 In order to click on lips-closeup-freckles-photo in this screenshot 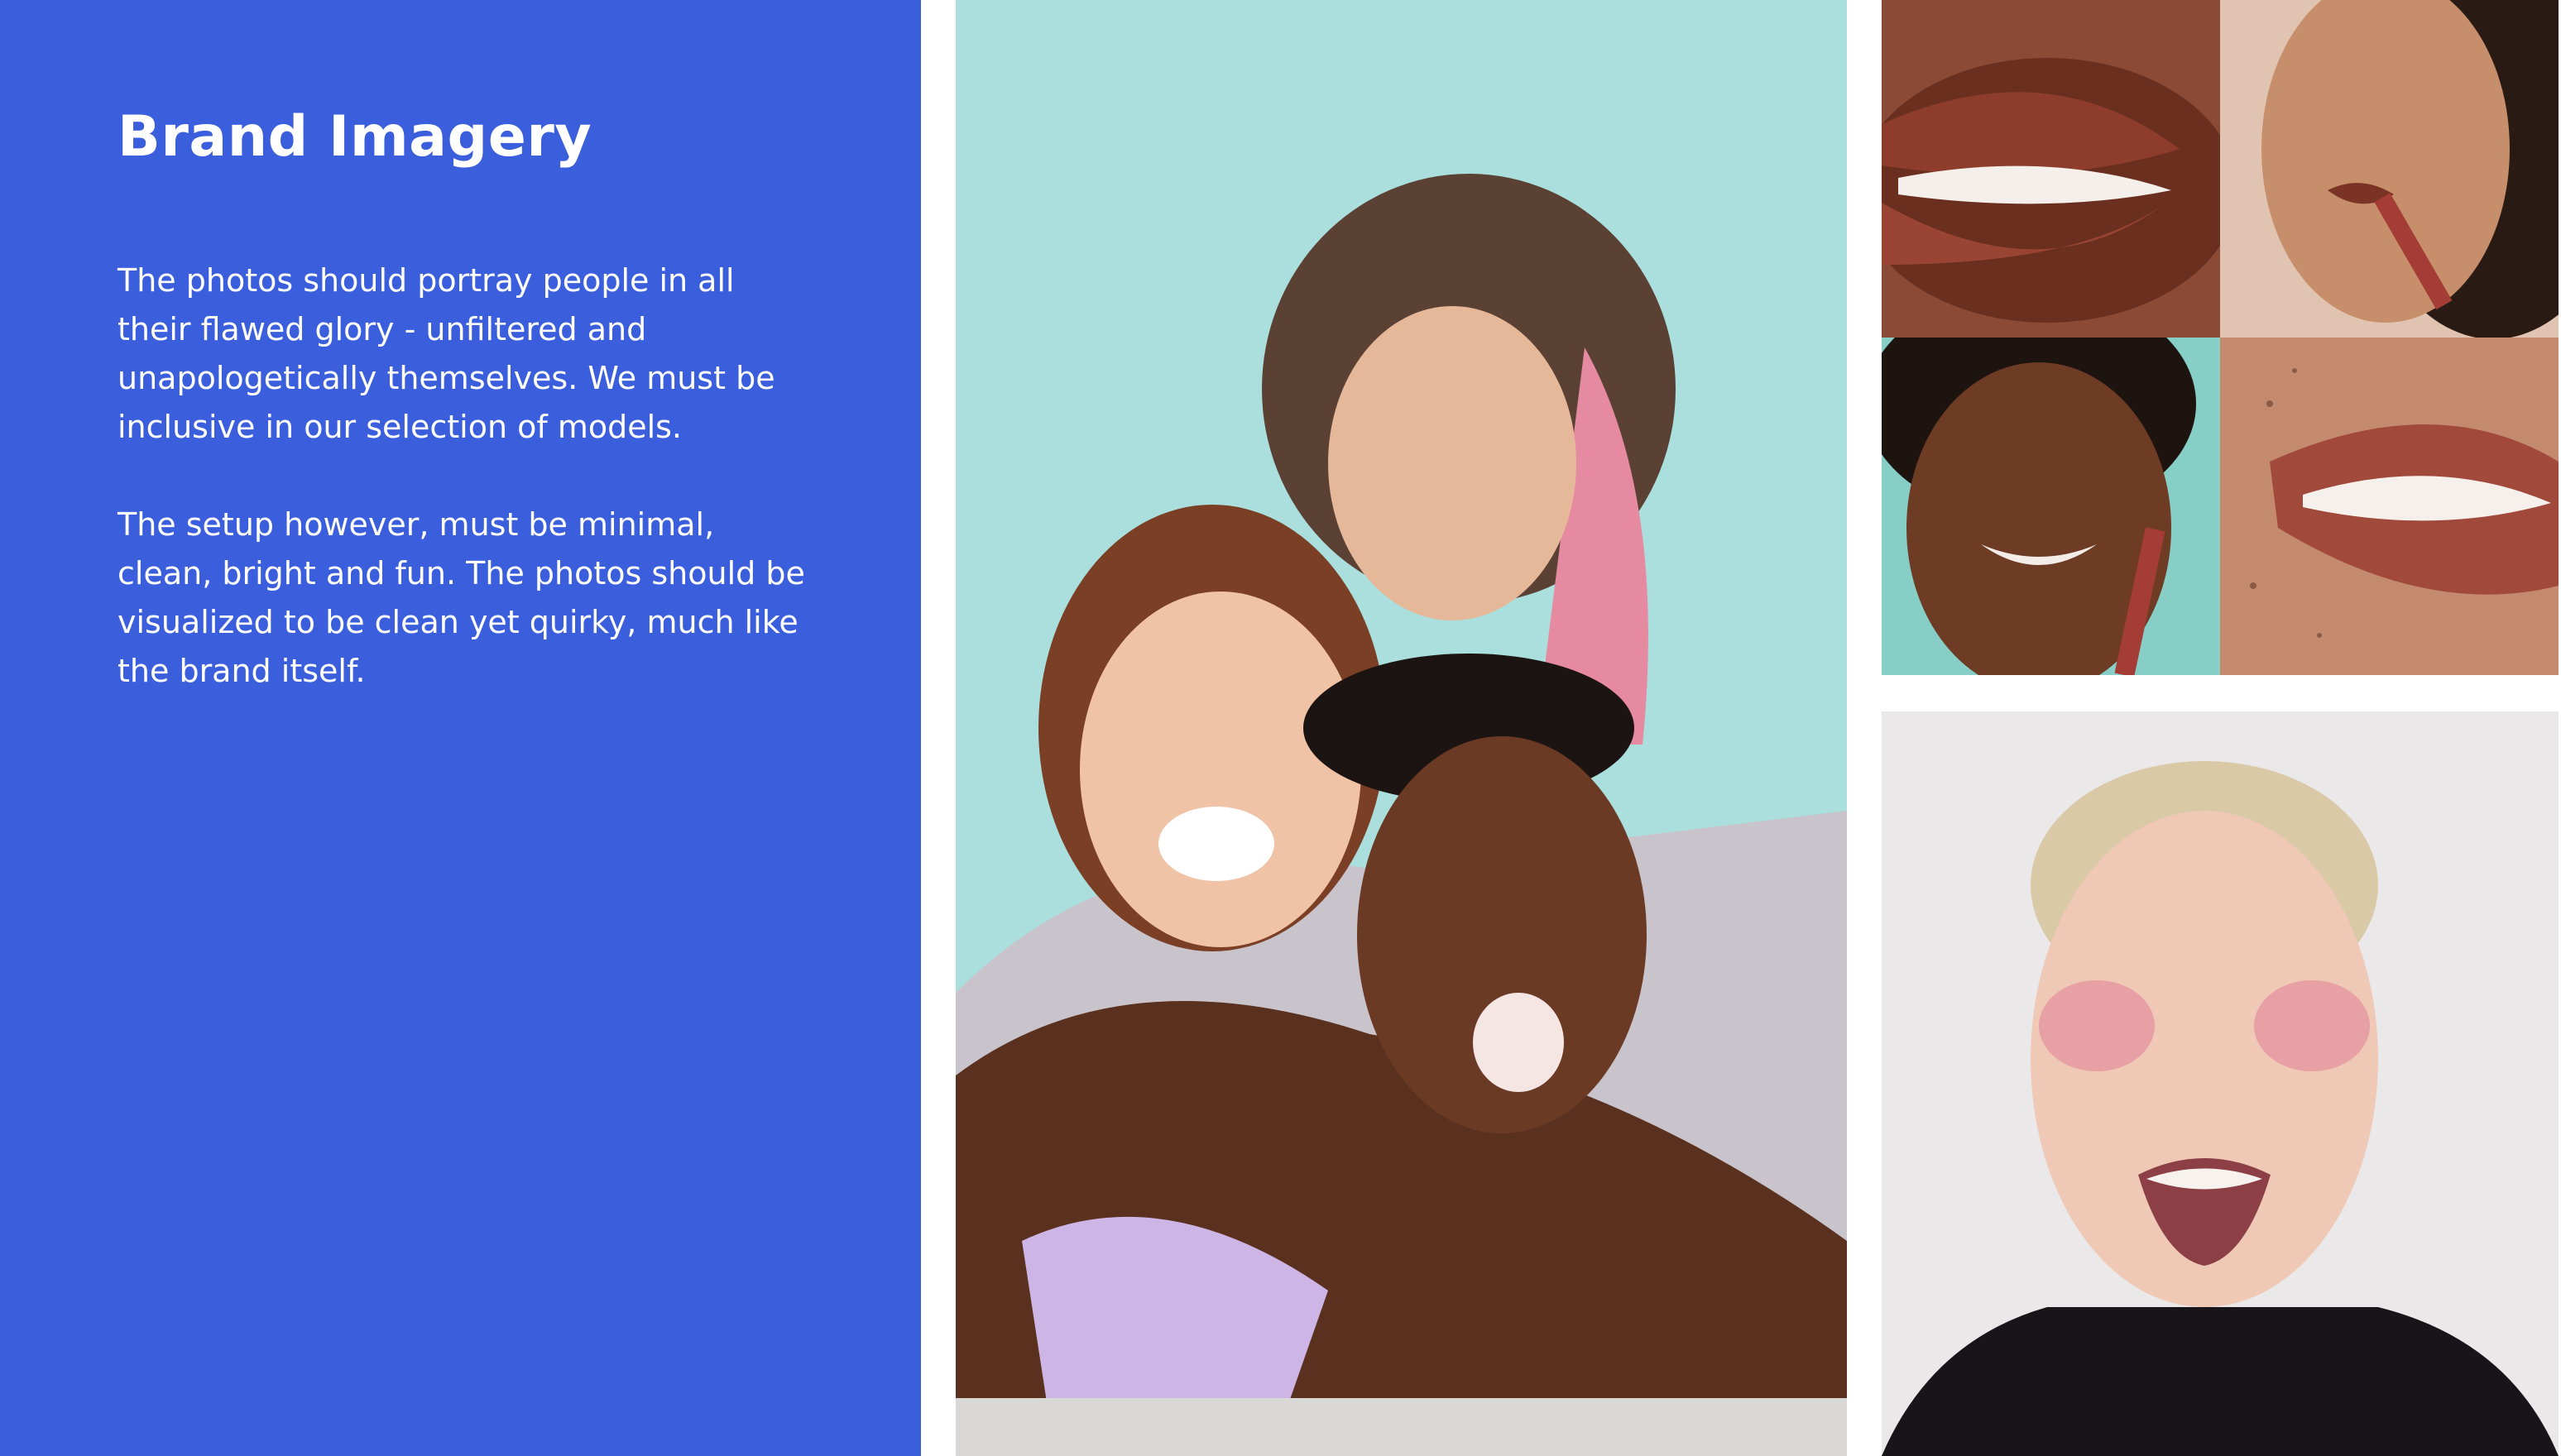, I will do `click(2390, 506)`.